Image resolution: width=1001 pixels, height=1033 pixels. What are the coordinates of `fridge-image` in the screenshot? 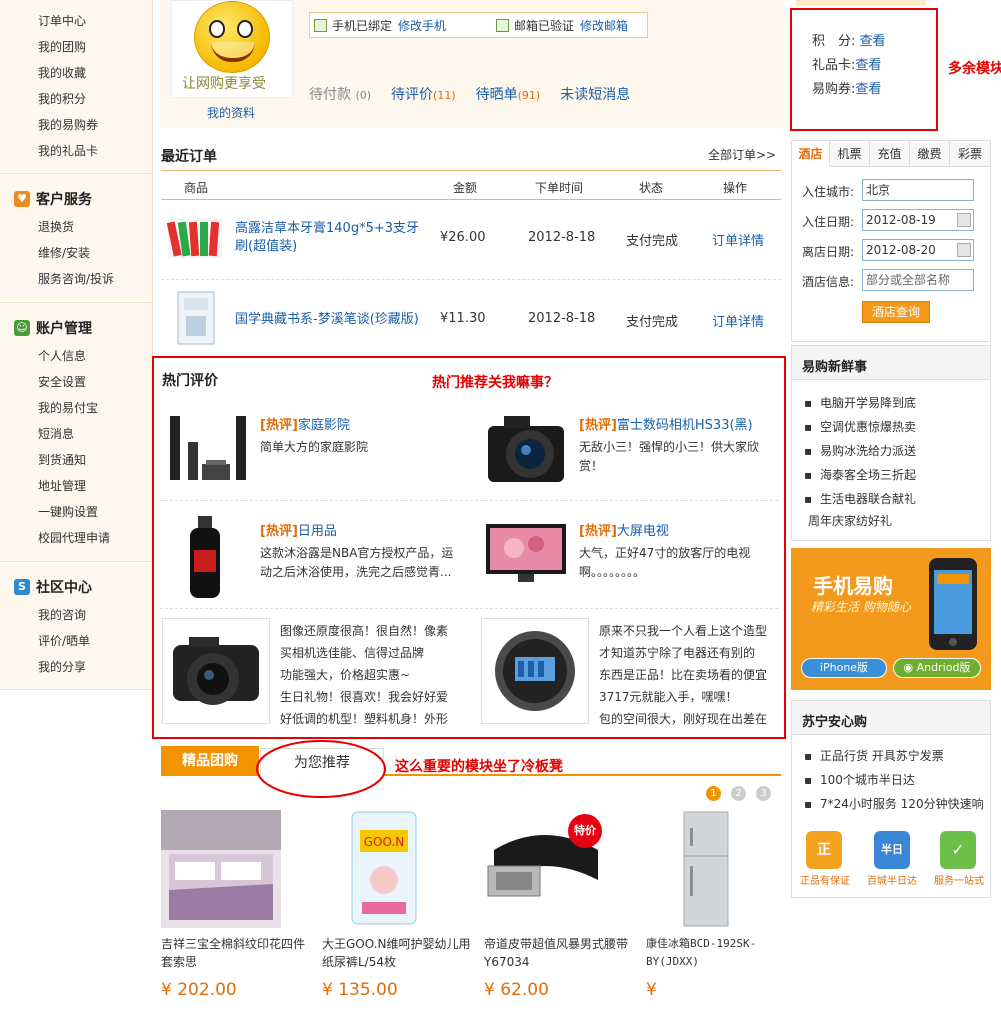 It's located at (706, 869).